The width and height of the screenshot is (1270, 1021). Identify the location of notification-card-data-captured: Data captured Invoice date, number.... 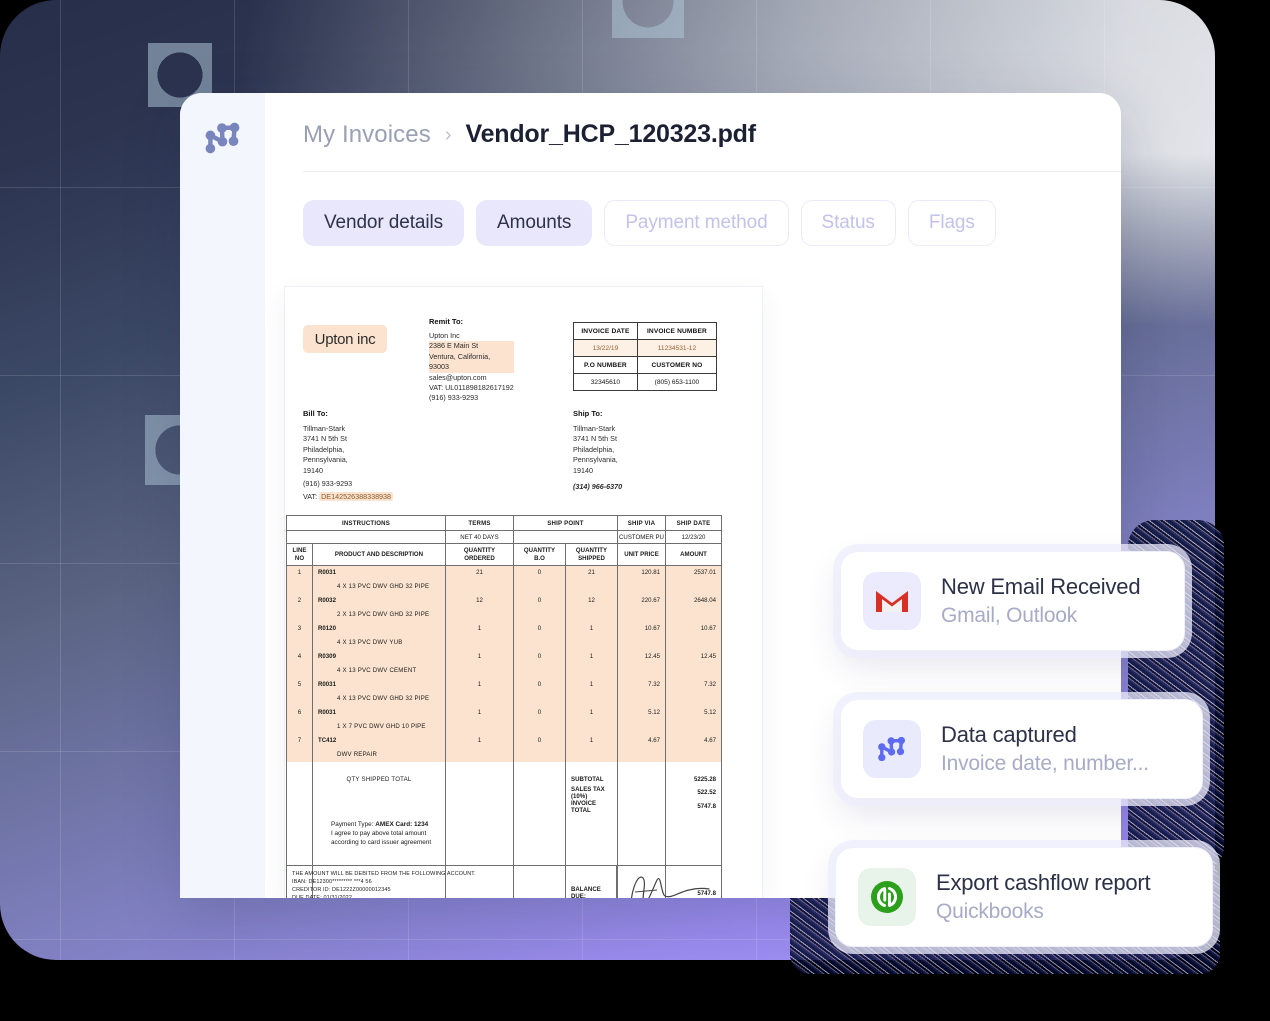
(1021, 749).